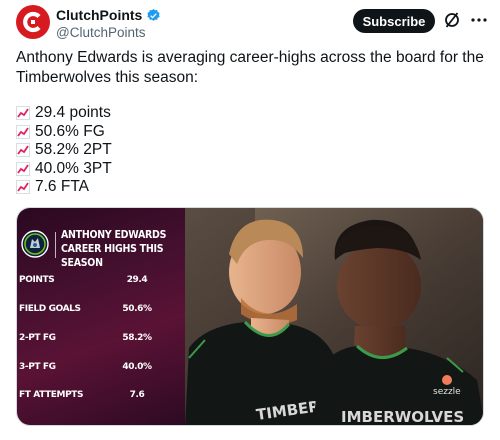 The width and height of the screenshot is (500, 440). Describe the element at coordinates (101, 396) in the screenshot. I see `graphic-row: FT ATTEMPTS 7.6` at that location.